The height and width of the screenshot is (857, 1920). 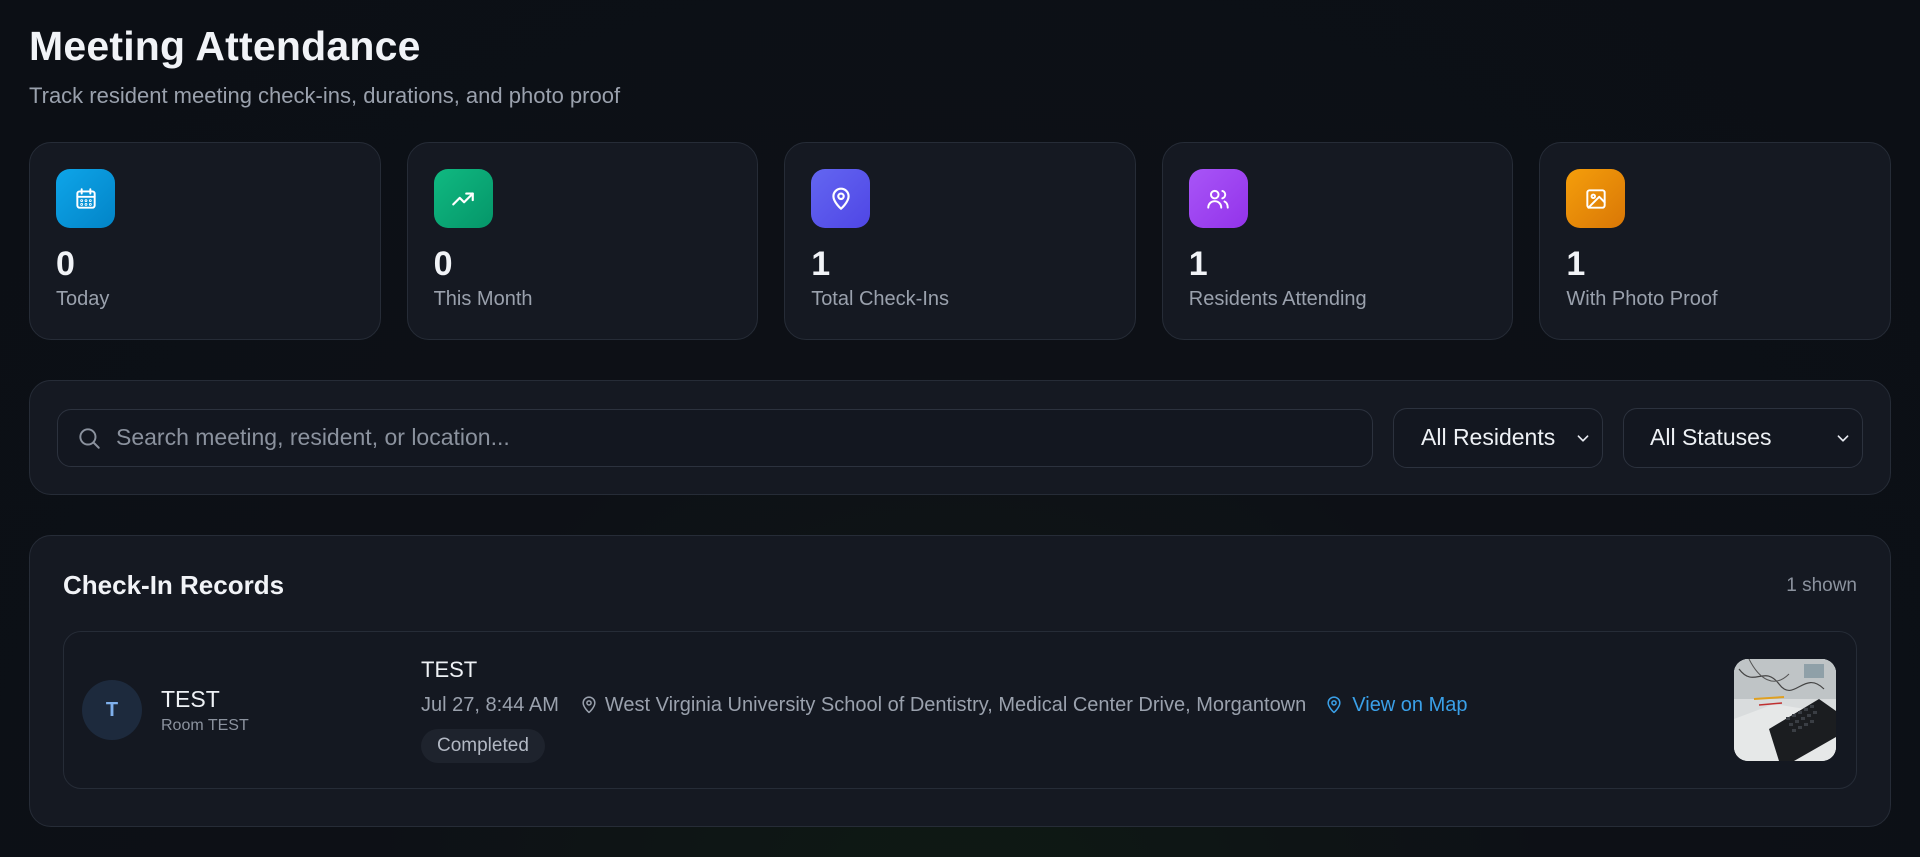 What do you see at coordinates (735, 437) in the screenshot?
I see `search-input` at bounding box center [735, 437].